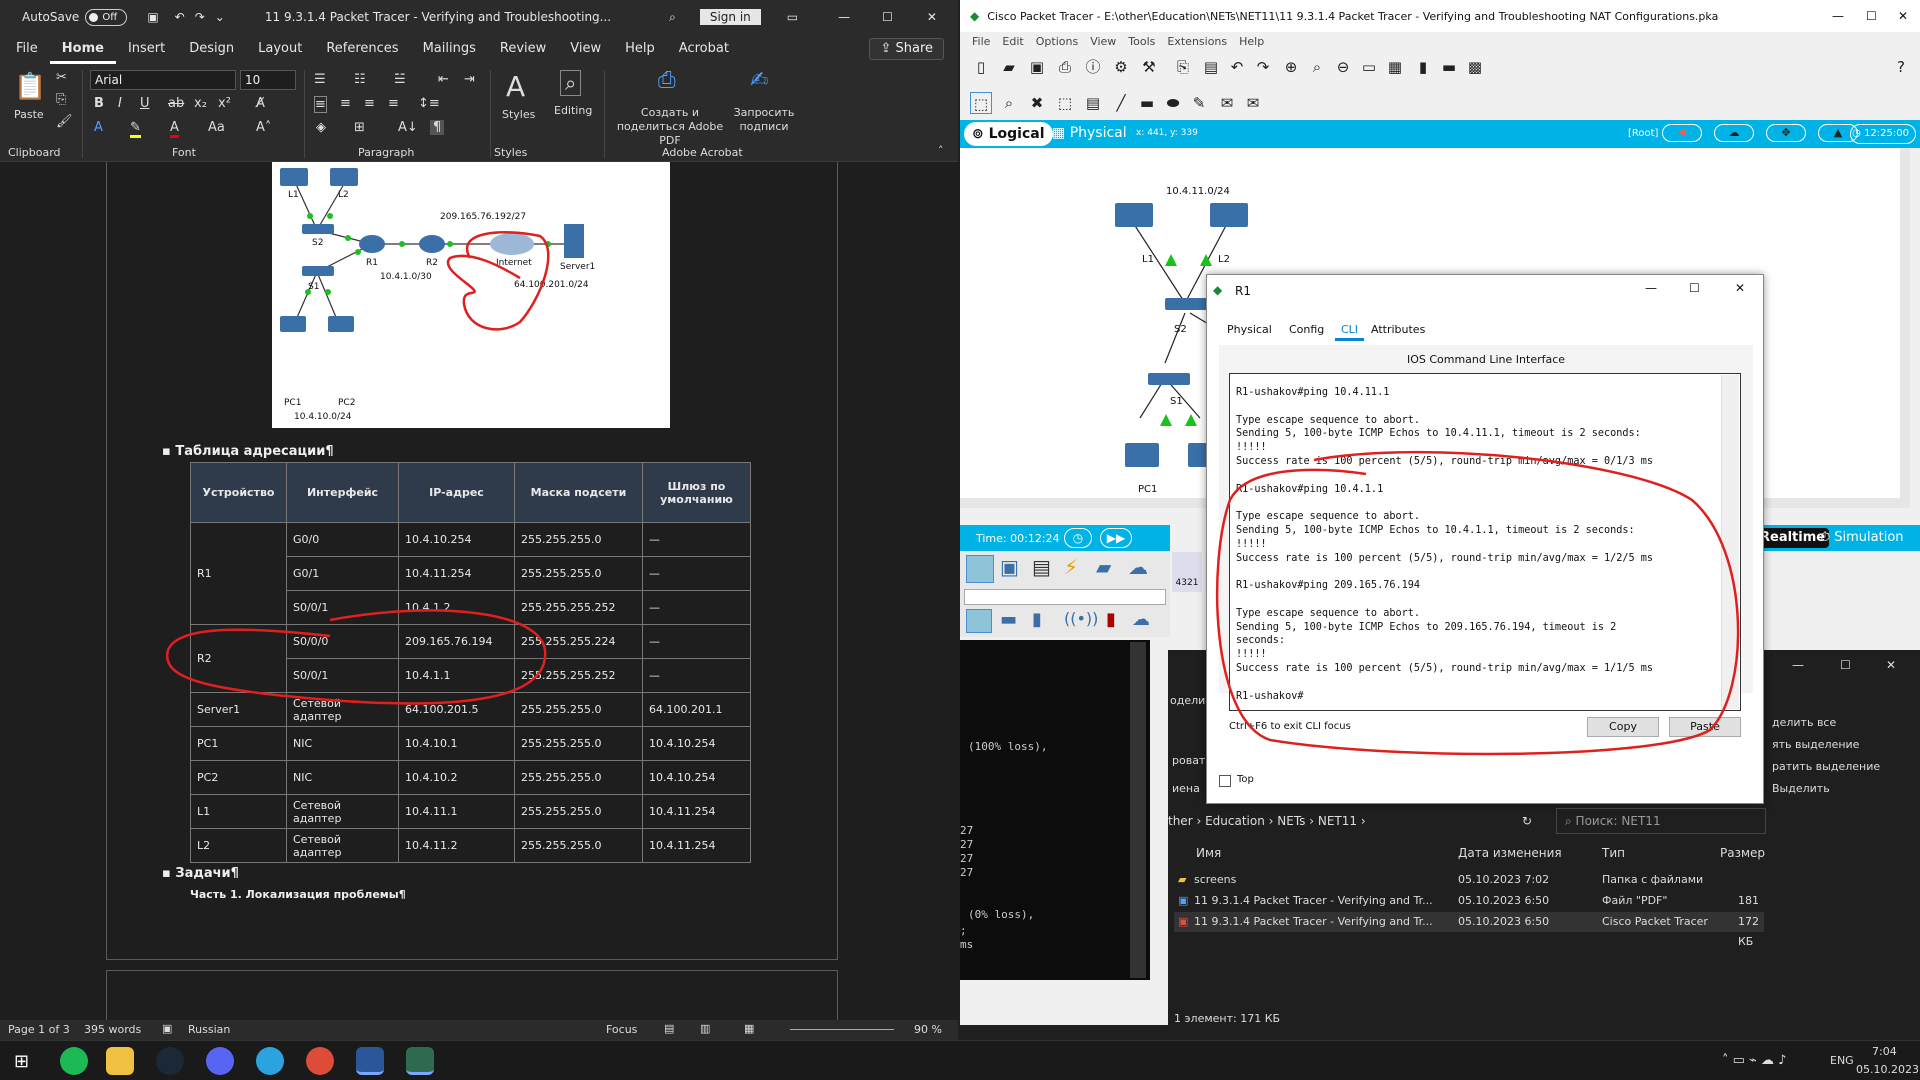  What do you see at coordinates (1147, 103) in the screenshot?
I see `rectangle-icon: ▬` at bounding box center [1147, 103].